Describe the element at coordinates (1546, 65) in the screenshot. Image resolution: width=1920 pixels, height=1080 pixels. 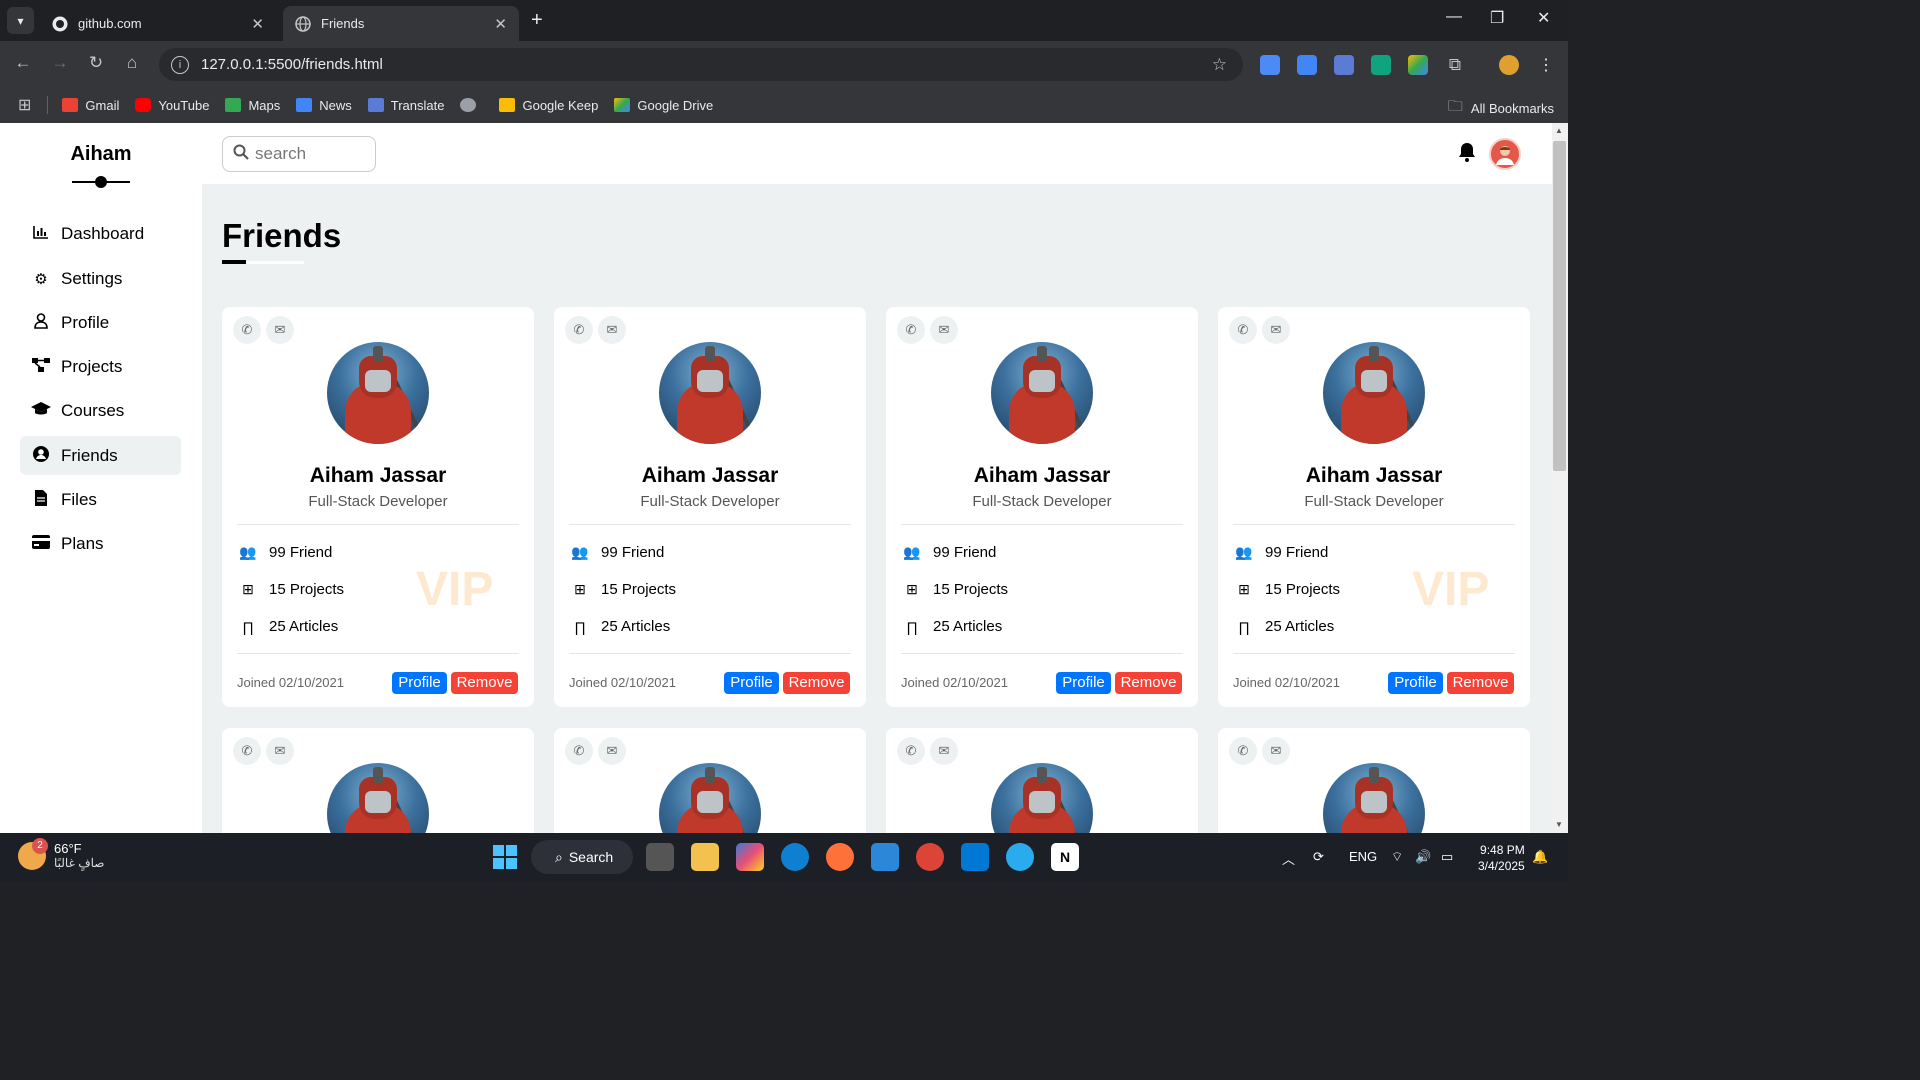
I see `menu-kebab-icon: ⋮` at that location.